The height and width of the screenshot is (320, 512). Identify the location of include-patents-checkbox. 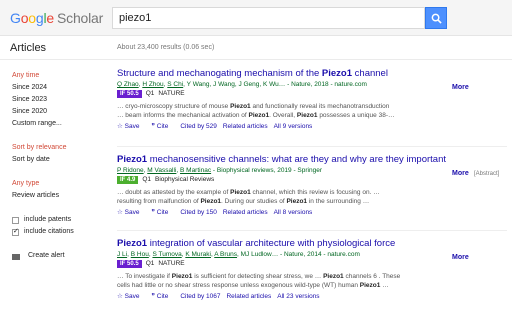
(15, 220).